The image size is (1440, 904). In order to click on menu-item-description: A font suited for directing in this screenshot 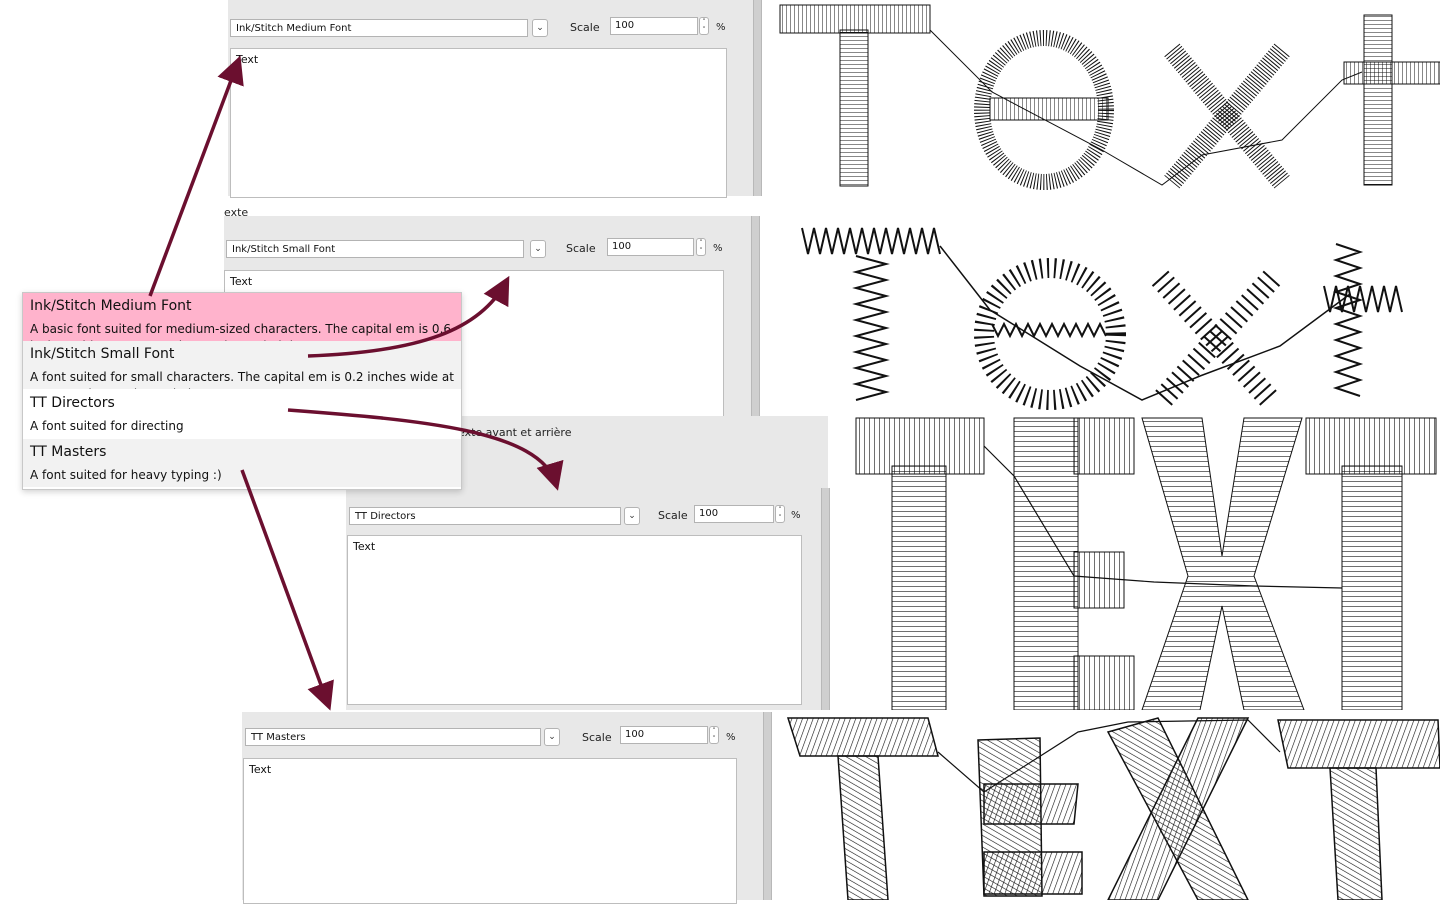, I will do `click(107, 426)`.